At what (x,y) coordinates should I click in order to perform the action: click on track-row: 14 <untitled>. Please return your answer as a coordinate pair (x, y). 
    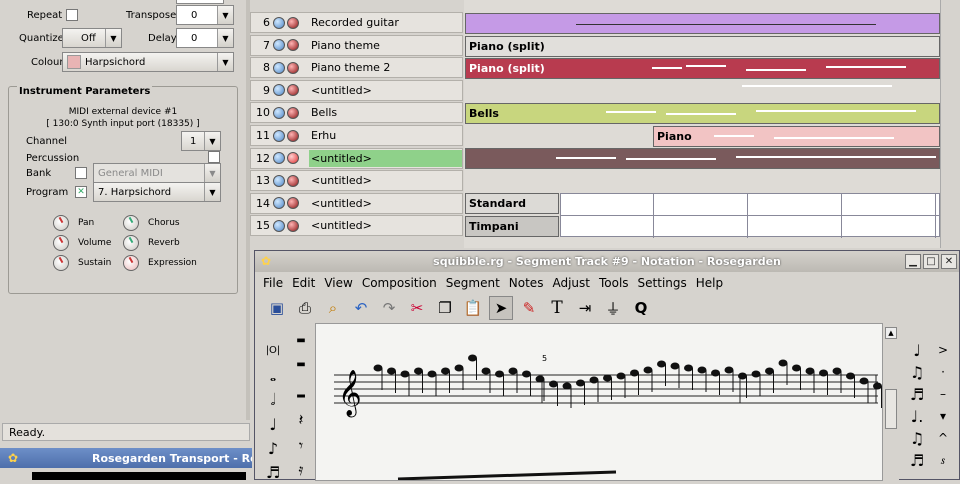
    Looking at the image, I should click on (356, 203).